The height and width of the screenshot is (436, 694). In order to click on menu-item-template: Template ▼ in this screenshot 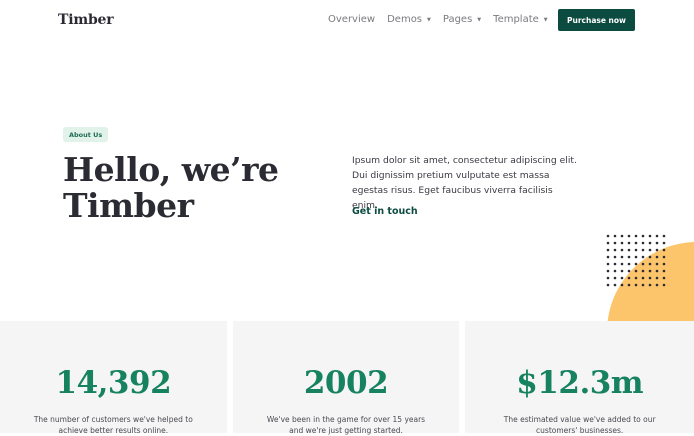, I will do `click(520, 19)`.